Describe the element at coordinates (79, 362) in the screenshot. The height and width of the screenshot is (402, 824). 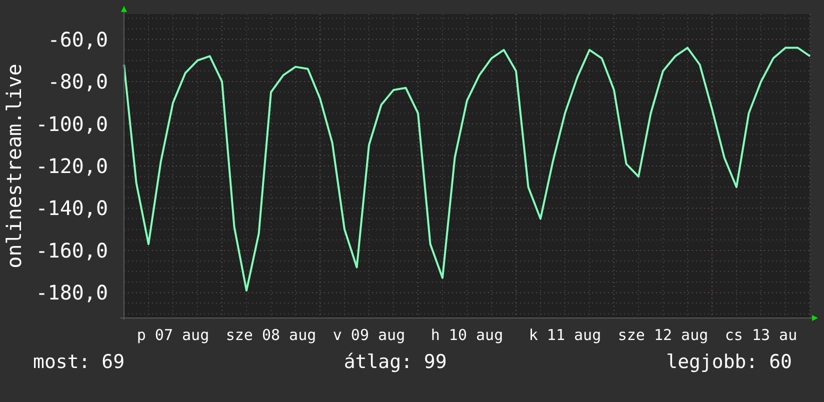
I see `legend-text: most: 69` at that location.